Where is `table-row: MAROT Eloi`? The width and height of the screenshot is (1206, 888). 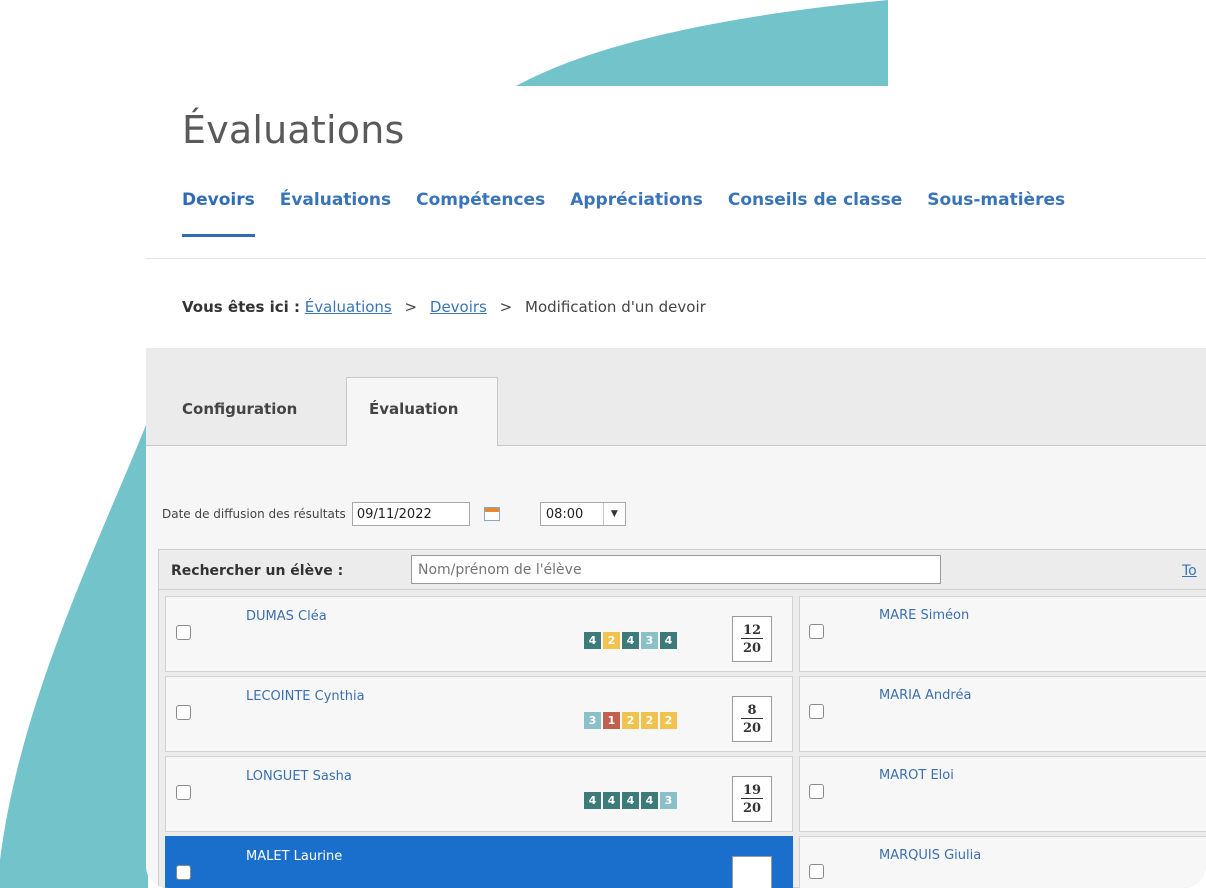 table-row: MAROT Eloi is located at coordinates (1002, 794).